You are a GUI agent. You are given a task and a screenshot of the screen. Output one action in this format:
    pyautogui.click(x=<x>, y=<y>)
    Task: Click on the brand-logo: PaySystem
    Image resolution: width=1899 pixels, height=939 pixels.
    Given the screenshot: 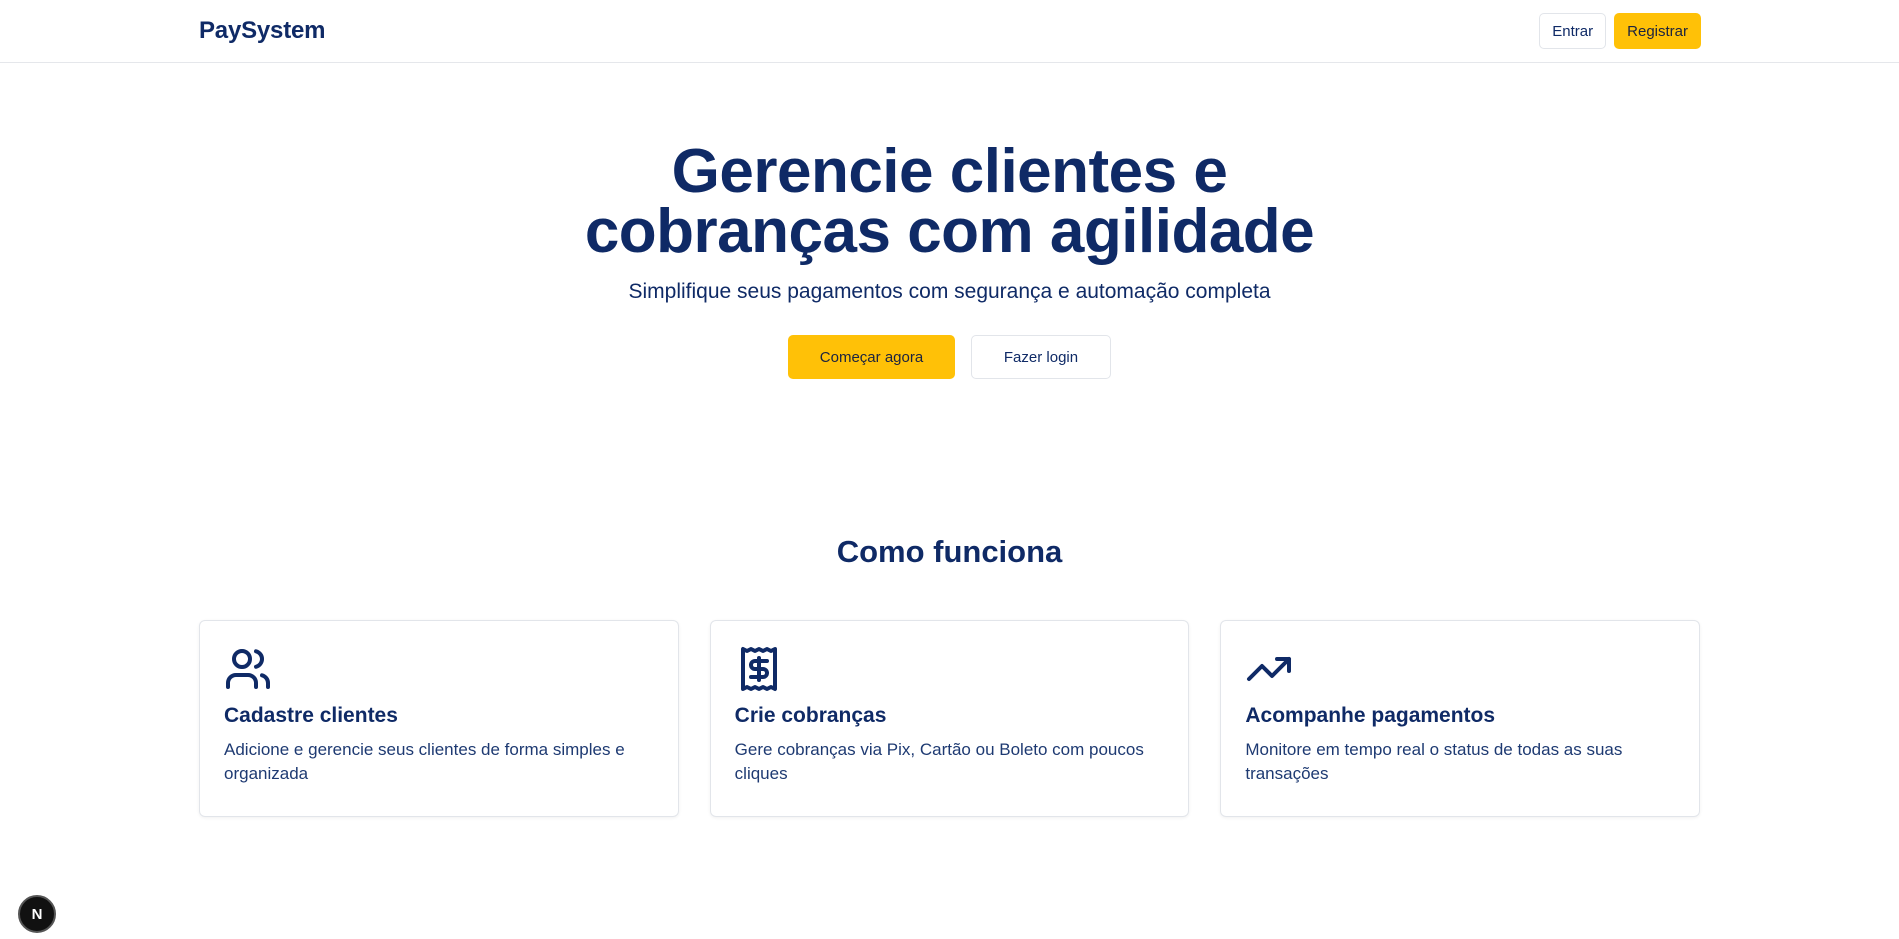 What is the action you would take?
    pyautogui.click(x=262, y=31)
    